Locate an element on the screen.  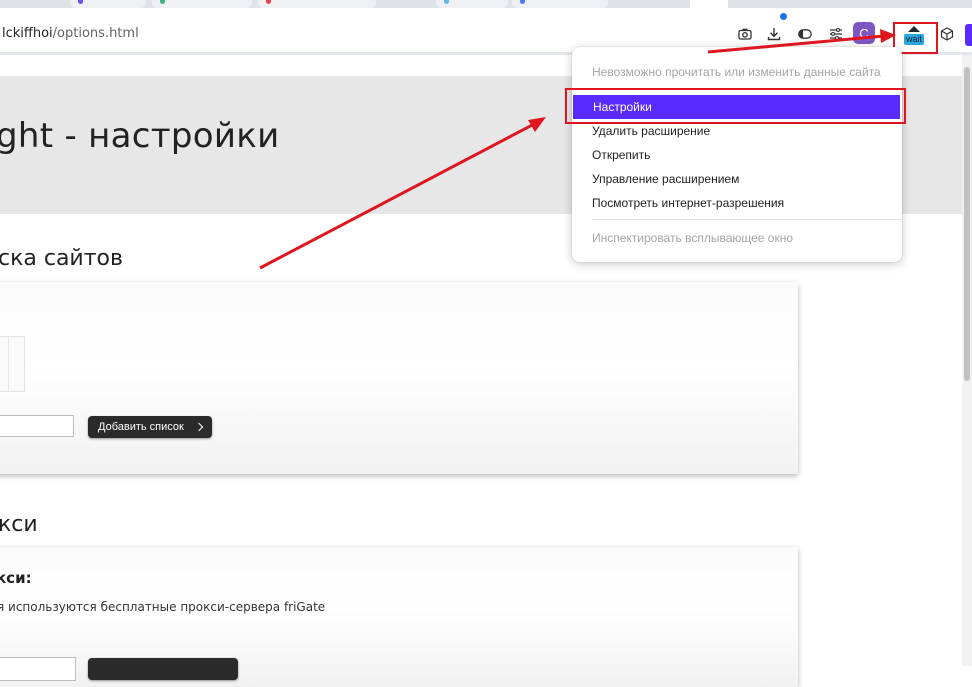
page-scrollbar is located at coordinates (967, 360).